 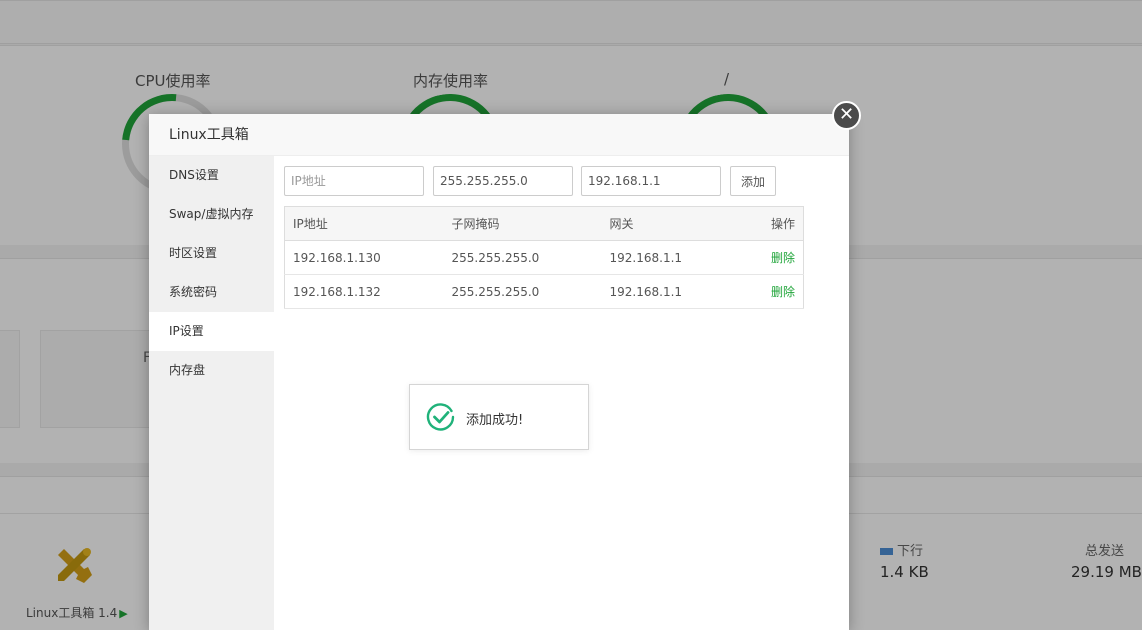 What do you see at coordinates (211, 370) in the screenshot?
I see `sidebar-item-ramdisk: 内存盘` at bounding box center [211, 370].